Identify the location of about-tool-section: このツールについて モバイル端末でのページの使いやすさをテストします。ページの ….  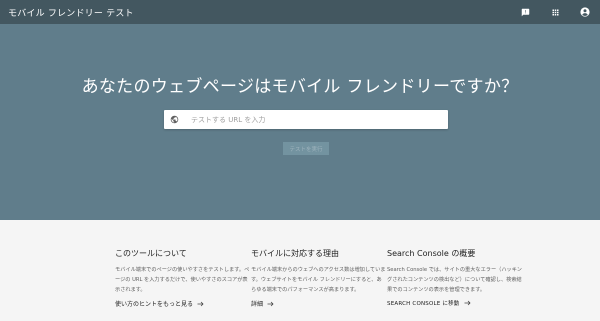
(182, 278).